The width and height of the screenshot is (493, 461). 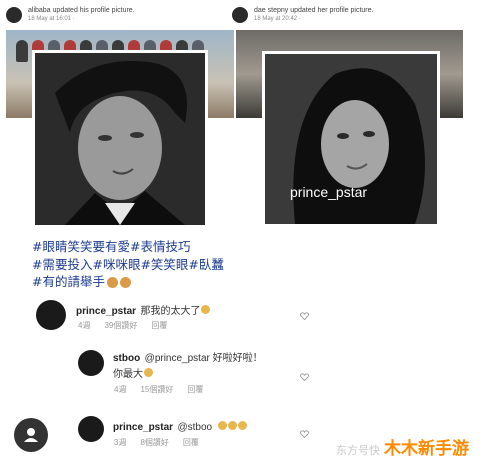 I want to click on post-username: alibaba, so click(x=39, y=10).